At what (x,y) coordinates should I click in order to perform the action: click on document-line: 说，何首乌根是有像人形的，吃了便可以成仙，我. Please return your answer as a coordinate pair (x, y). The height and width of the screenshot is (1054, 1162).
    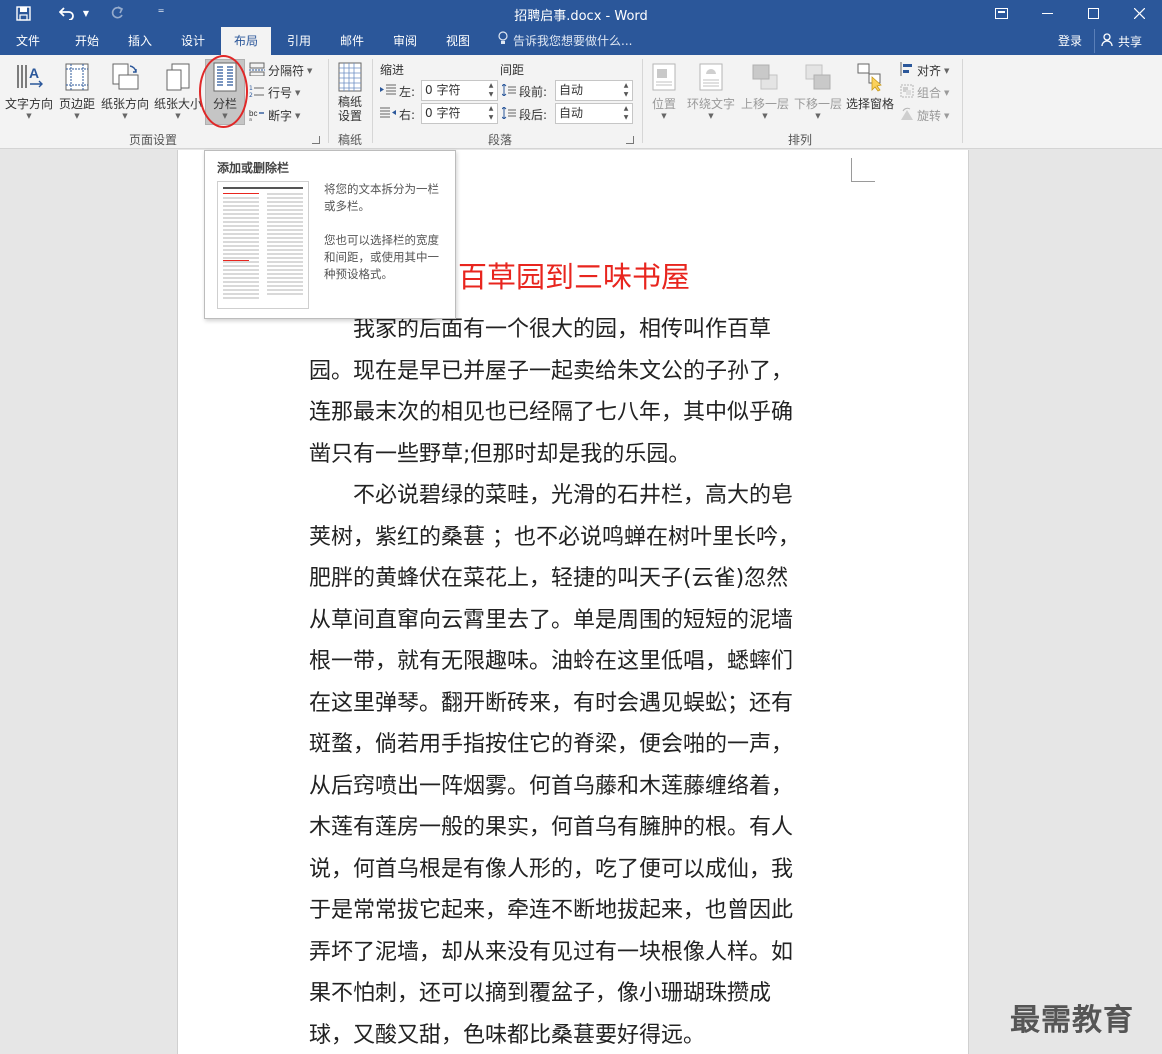
    Looking at the image, I should click on (574, 870).